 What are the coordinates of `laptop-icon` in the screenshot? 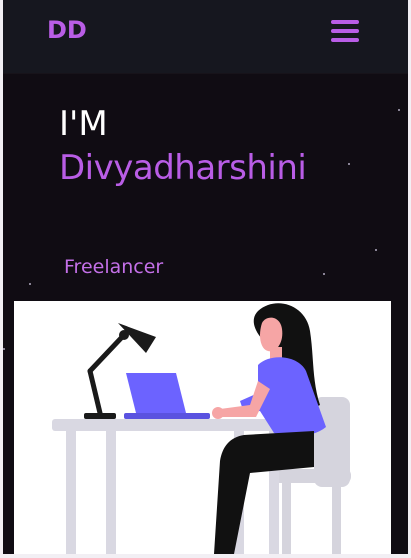 It's located at (167, 396).